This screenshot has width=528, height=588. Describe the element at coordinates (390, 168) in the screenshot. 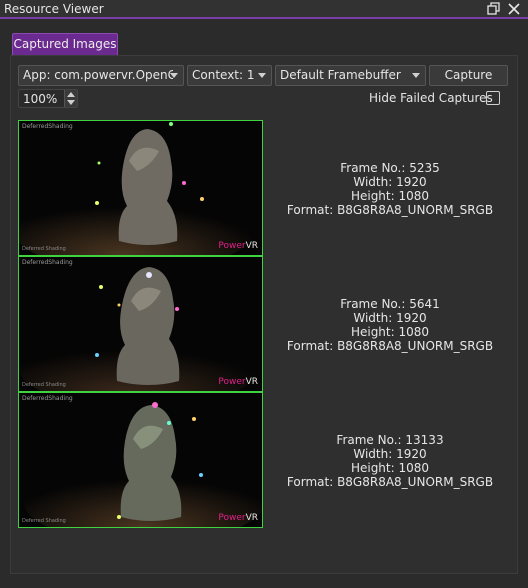

I see `frame-number: Frame No.: 5235` at that location.